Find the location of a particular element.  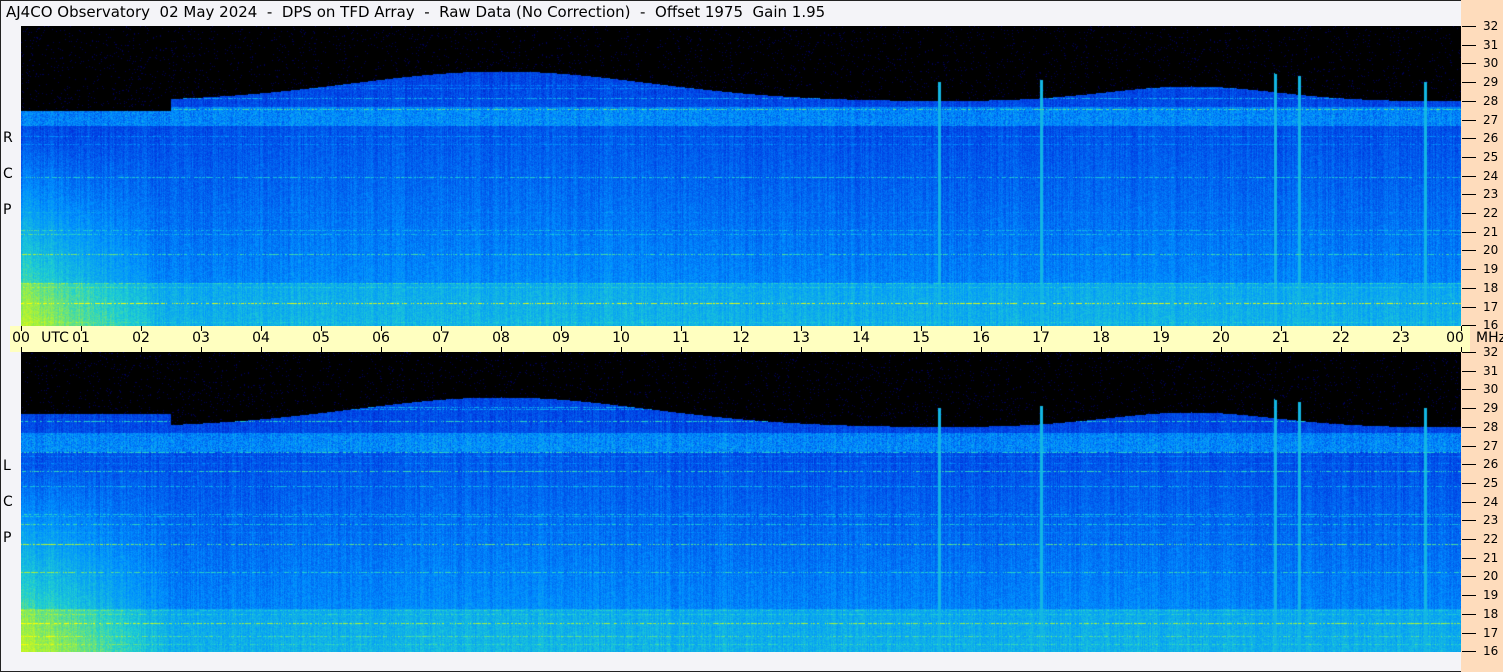

time-tick-label: 07 is located at coordinates (441, 338).